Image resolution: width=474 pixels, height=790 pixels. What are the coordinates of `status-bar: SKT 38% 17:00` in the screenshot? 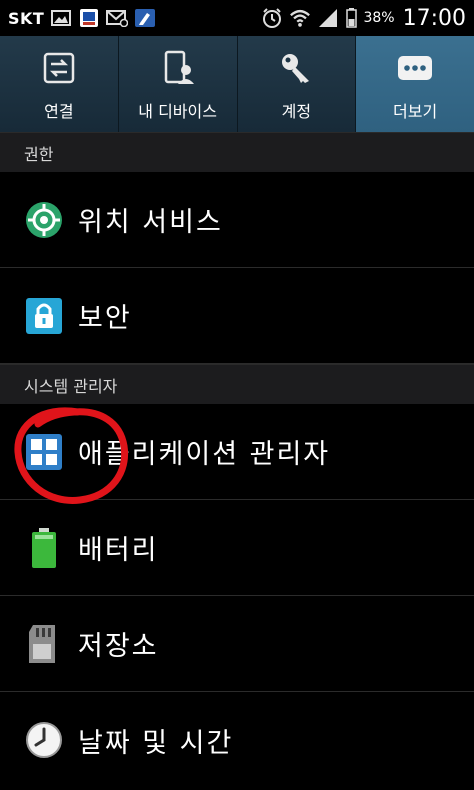 It's located at (237, 18).